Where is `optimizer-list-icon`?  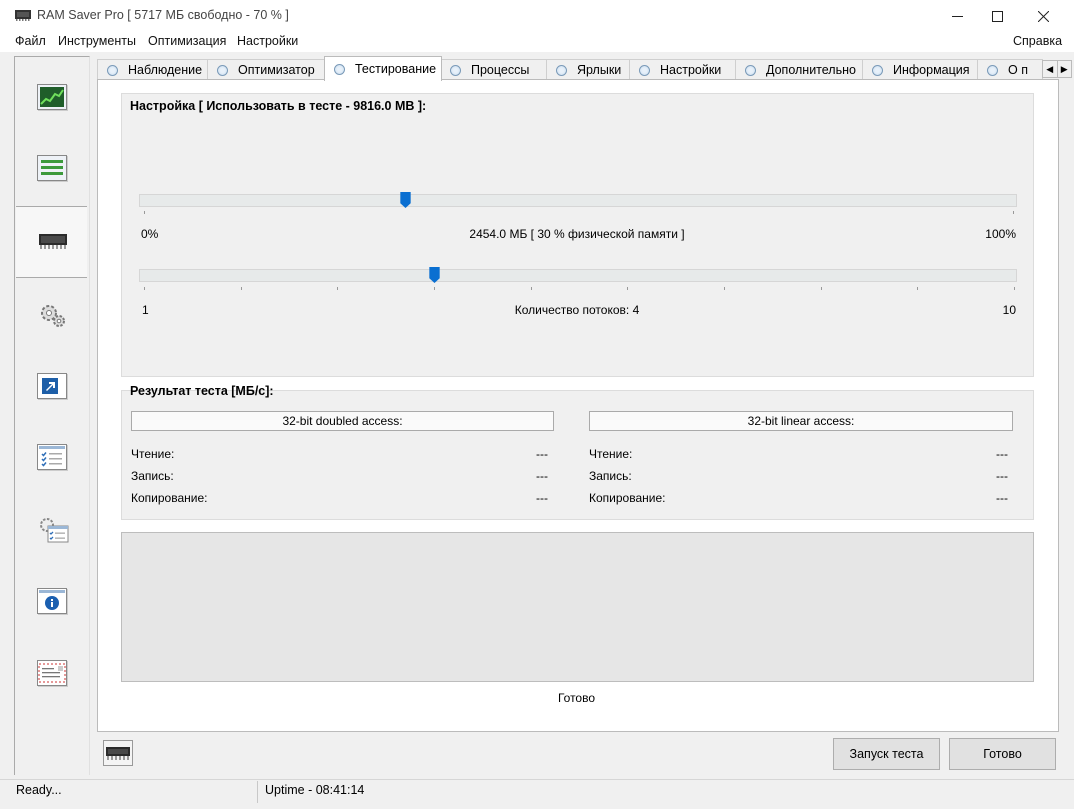
optimizer-list-icon is located at coordinates (51, 168).